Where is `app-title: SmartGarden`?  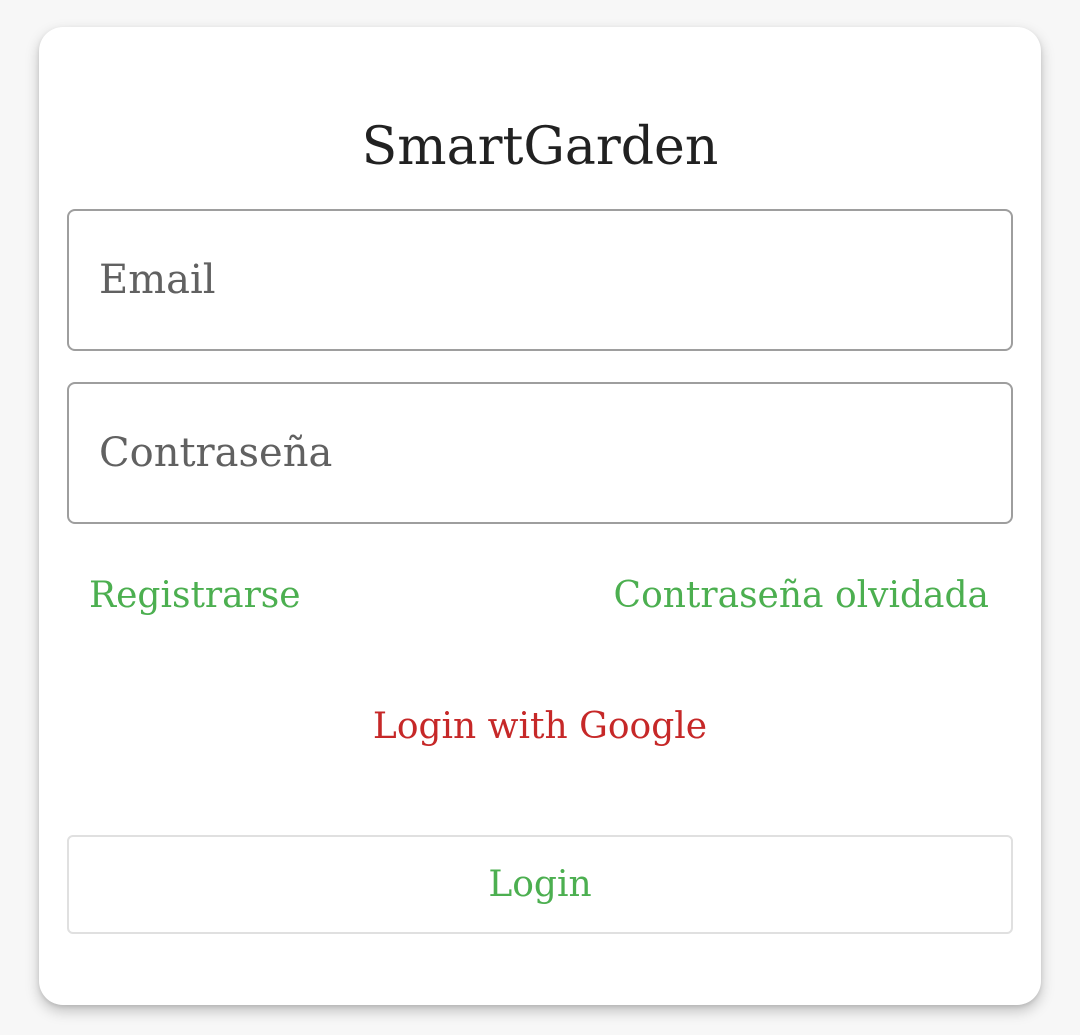 app-title: SmartGarden is located at coordinates (540, 147).